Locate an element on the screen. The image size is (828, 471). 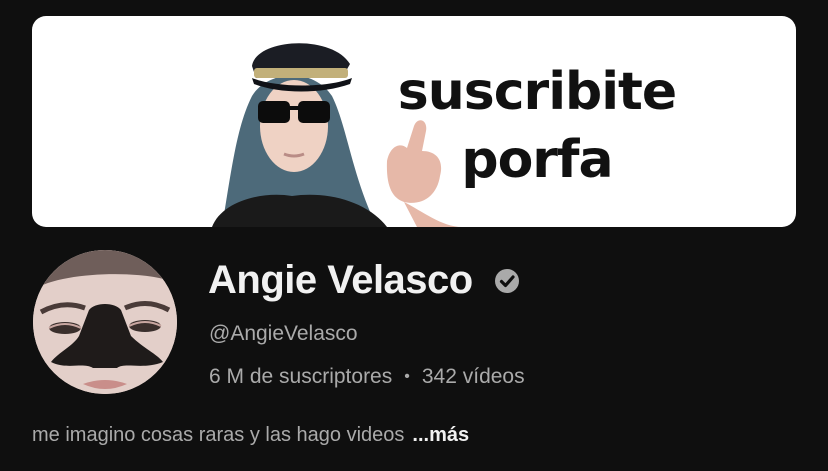
video-count: 342 vídeos is located at coordinates (473, 376).